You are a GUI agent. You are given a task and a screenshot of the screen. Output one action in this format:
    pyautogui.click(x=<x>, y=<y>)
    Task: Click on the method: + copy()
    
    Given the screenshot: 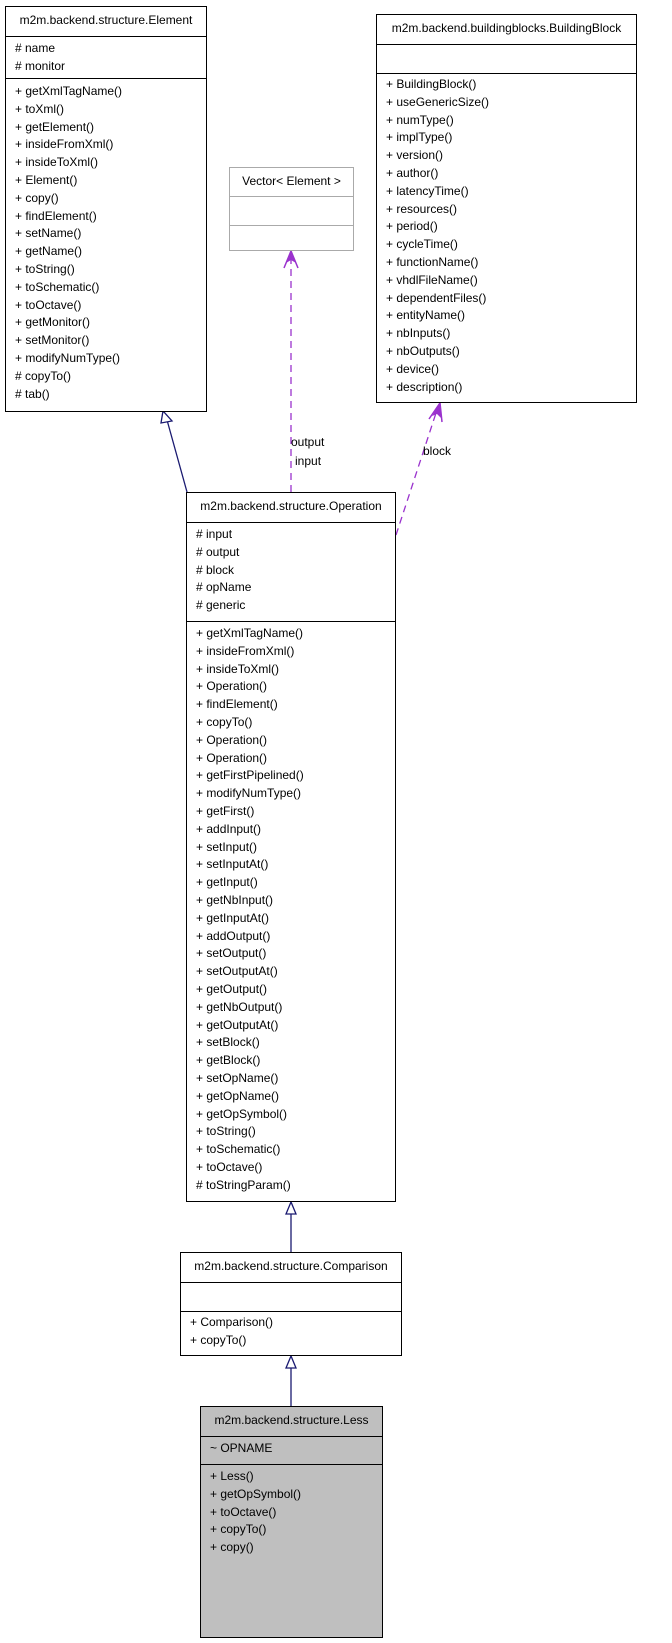 What is the action you would take?
    pyautogui.click(x=37, y=197)
    